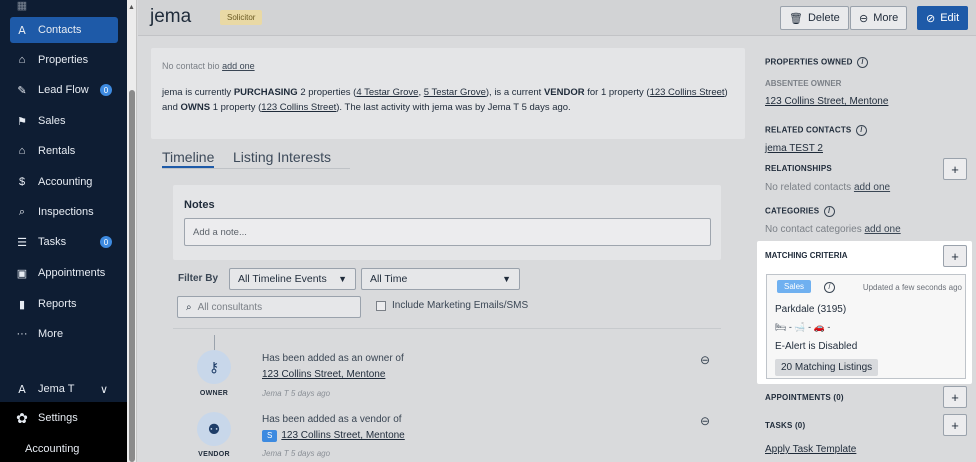  Describe the element at coordinates (64, 9) in the screenshot. I see `sidebar-item-dashboard-partial: ▦` at that location.